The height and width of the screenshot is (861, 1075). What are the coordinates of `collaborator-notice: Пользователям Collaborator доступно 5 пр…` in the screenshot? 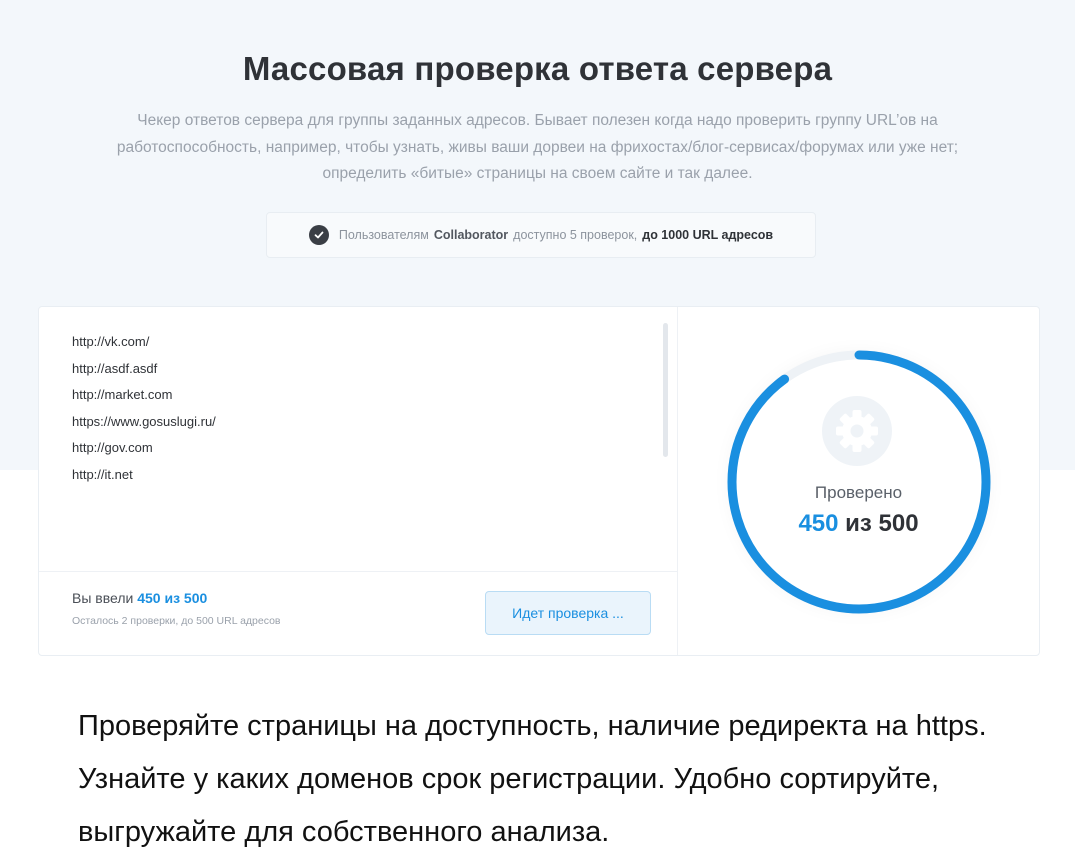 It's located at (541, 235).